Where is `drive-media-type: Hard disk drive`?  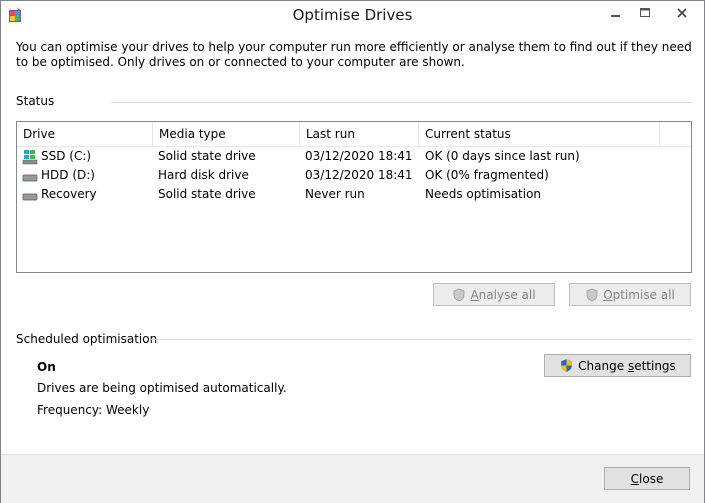
drive-media-type: Hard disk drive is located at coordinates (203, 175).